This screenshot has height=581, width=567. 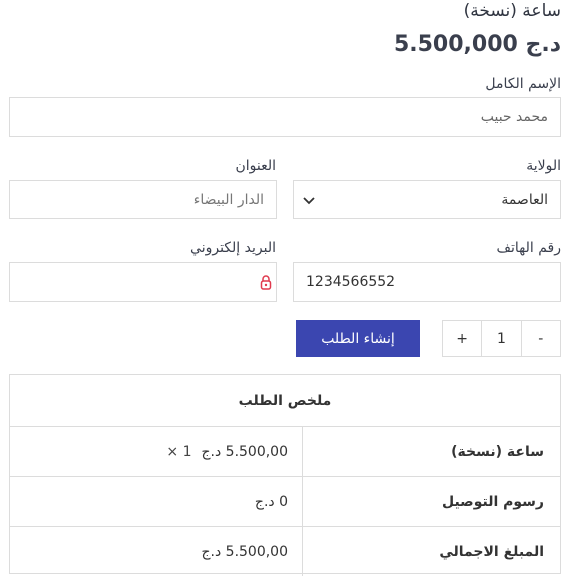 I want to click on create-order-button: إنشاء الطلب, so click(x=358, y=338).